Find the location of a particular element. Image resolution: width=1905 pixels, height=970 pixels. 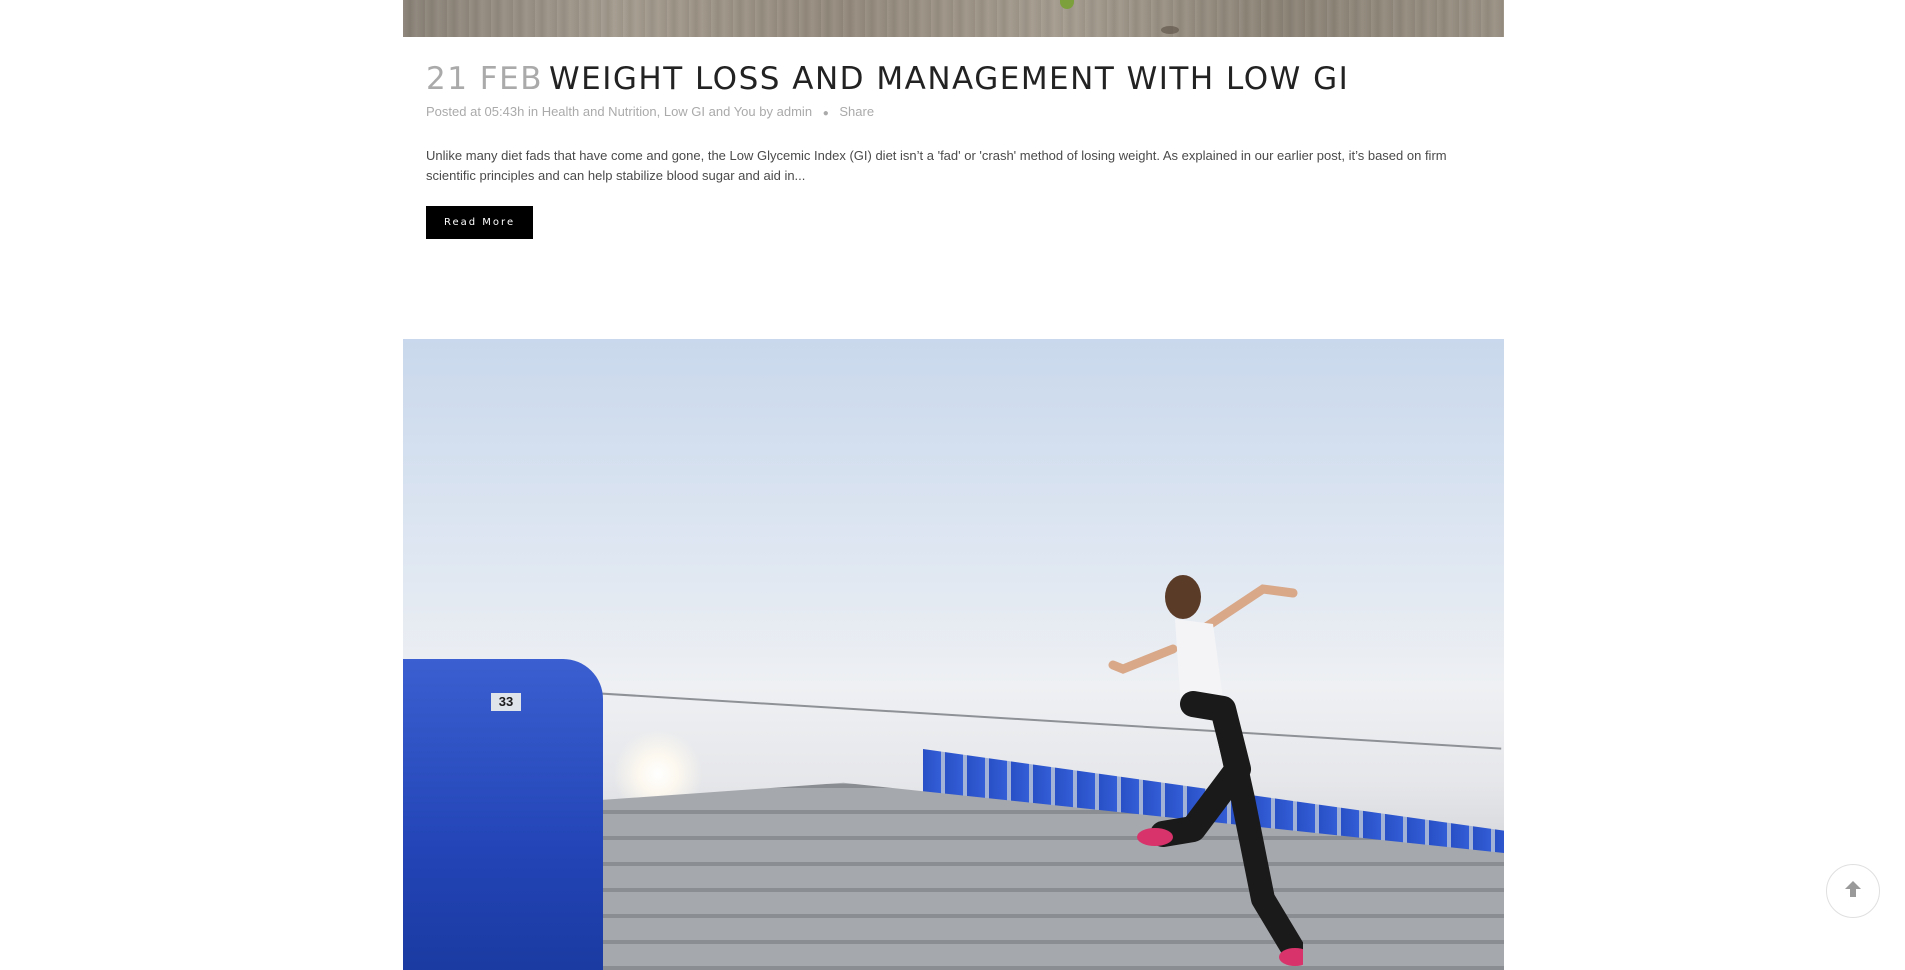

posted-at: Posted at 05:43h is located at coordinates (475, 111).